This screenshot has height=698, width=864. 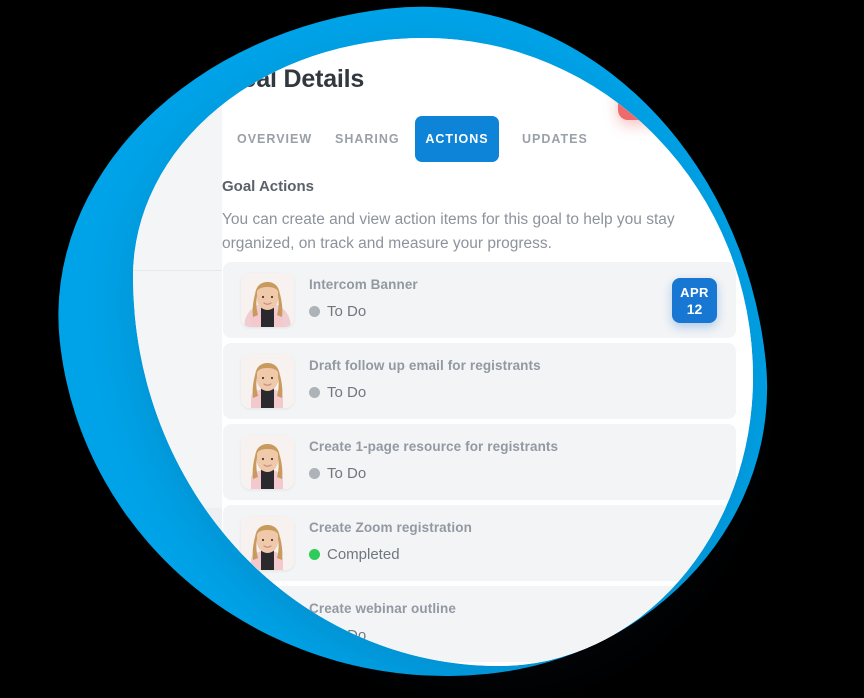 What do you see at coordinates (293, 79) in the screenshot?
I see `page-title: Goal Details` at bounding box center [293, 79].